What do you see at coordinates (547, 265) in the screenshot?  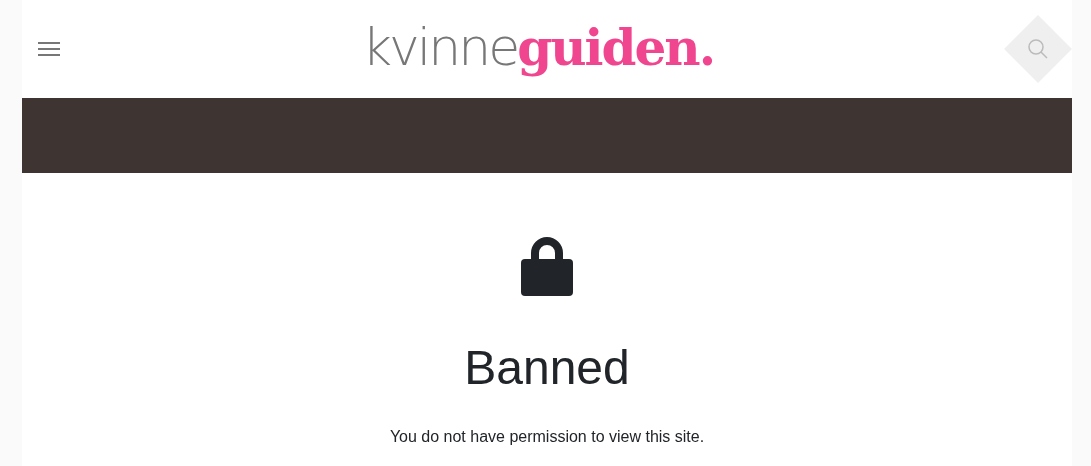 I see `lock-icon` at bounding box center [547, 265].